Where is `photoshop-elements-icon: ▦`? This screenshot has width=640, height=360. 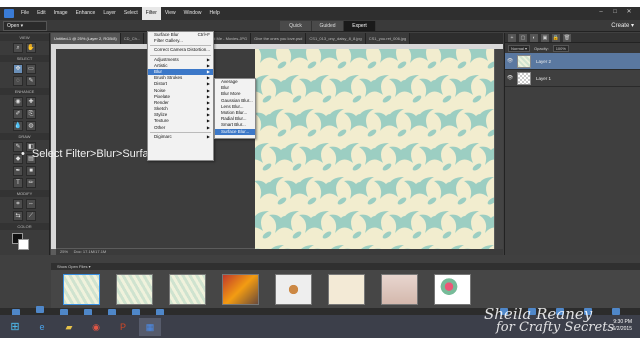 photoshop-elements-icon: ▦ is located at coordinates (150, 326).